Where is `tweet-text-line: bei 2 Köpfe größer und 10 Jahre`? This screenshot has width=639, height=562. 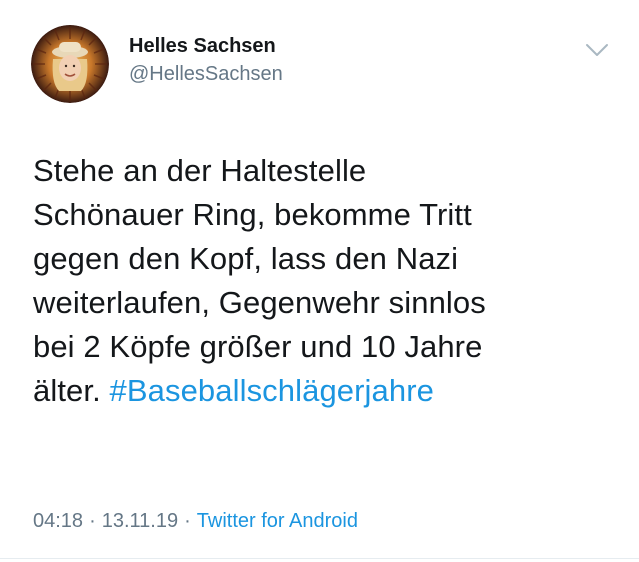 tweet-text-line: bei 2 Köpfe größer und 10 Jahre is located at coordinates (258, 346).